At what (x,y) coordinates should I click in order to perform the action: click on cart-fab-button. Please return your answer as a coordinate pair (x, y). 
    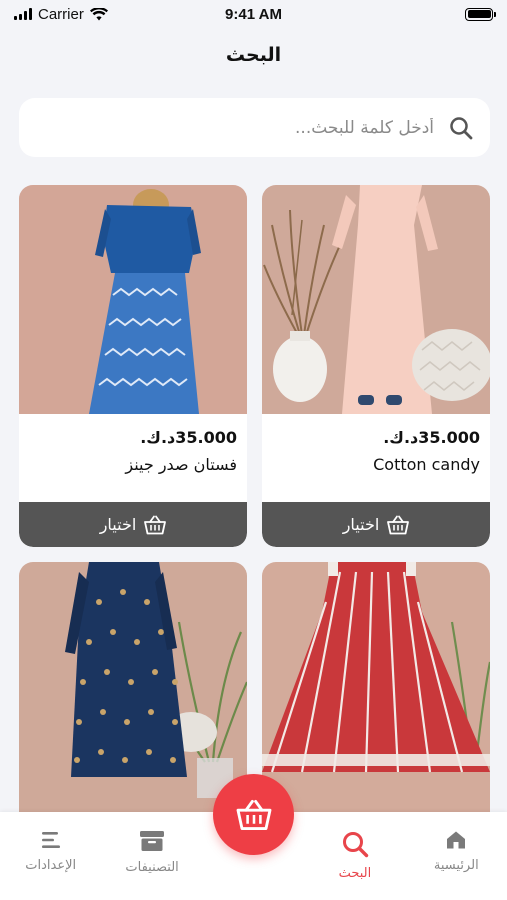
    Looking at the image, I should click on (253, 814).